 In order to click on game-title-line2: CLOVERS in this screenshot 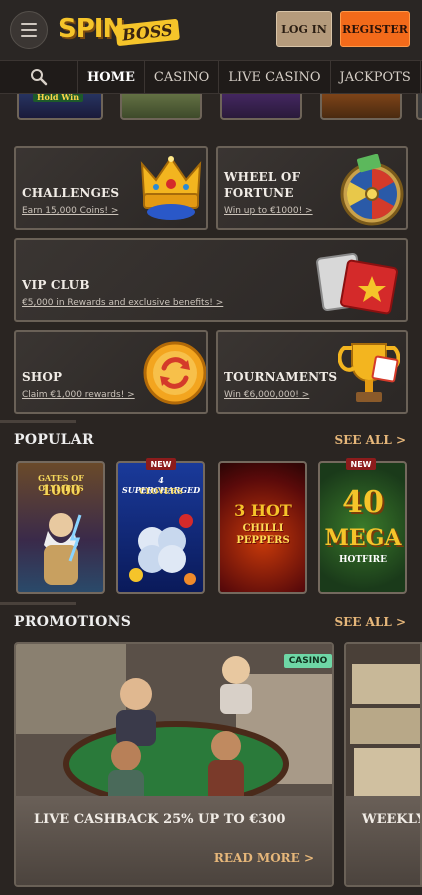, I will do `click(161, 491)`.